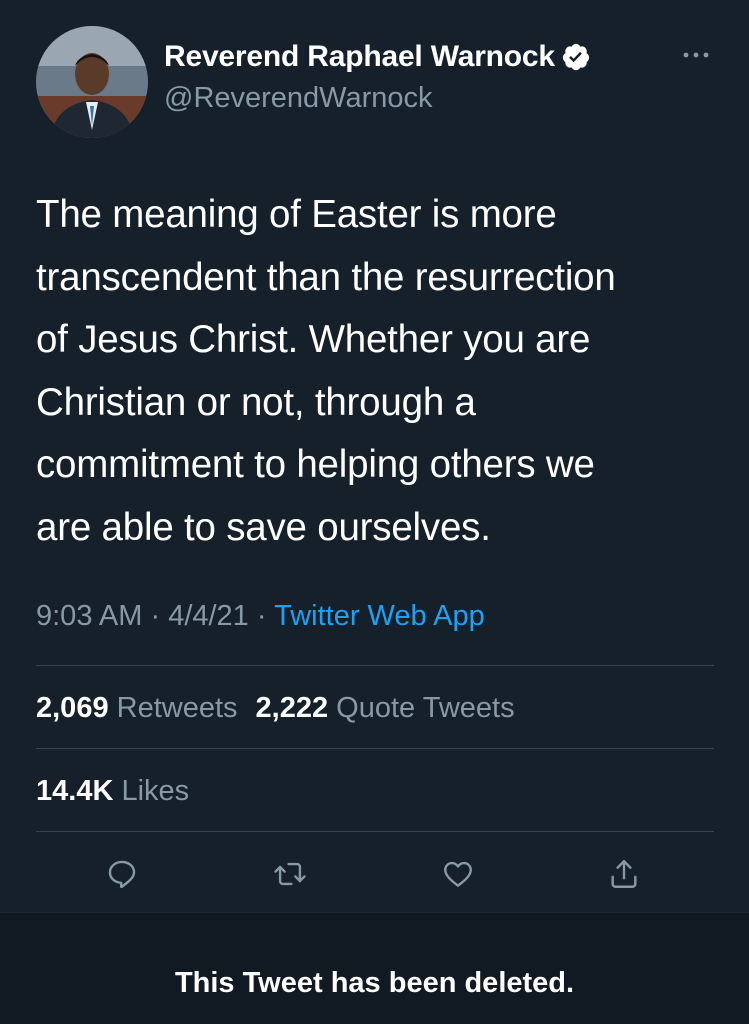 Image resolution: width=749 pixels, height=1024 pixels. What do you see at coordinates (315, 464) in the screenshot?
I see `tweet-text-line: commitment to helping others we` at bounding box center [315, 464].